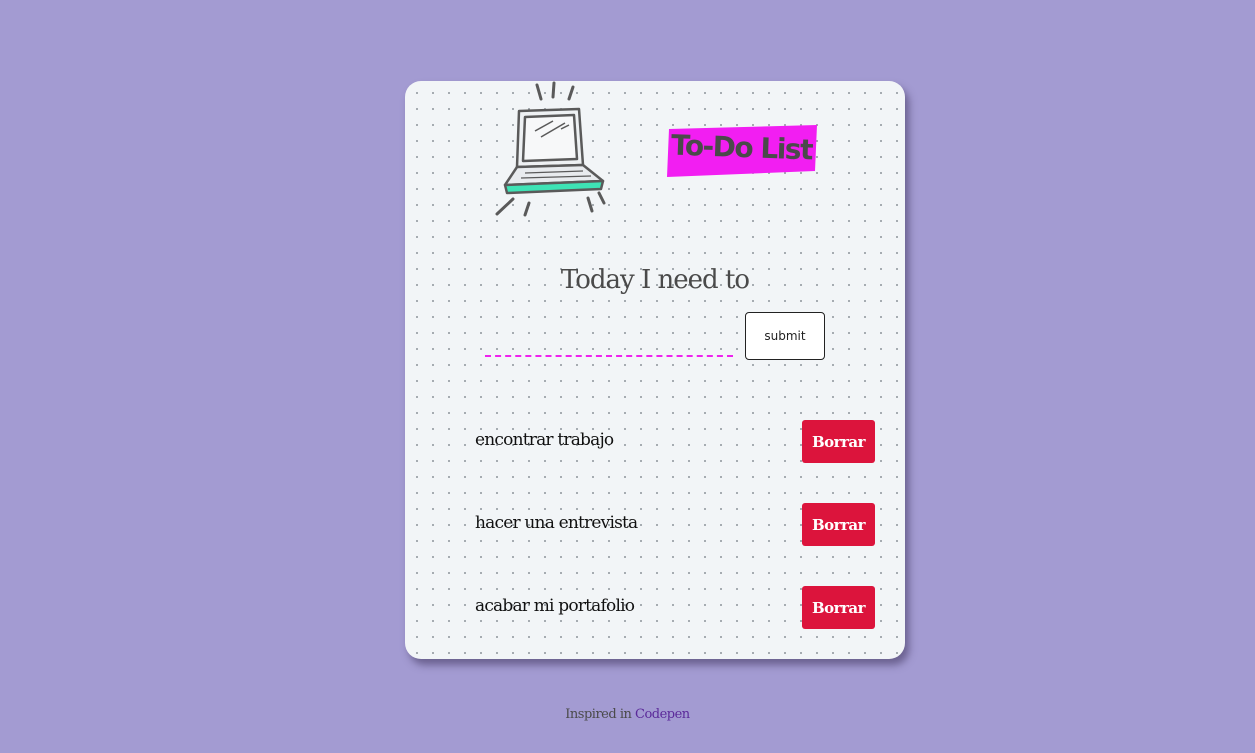 The image size is (1255, 753). What do you see at coordinates (675, 441) in the screenshot?
I see `task-item: encontrar trabajo Borrar` at bounding box center [675, 441].